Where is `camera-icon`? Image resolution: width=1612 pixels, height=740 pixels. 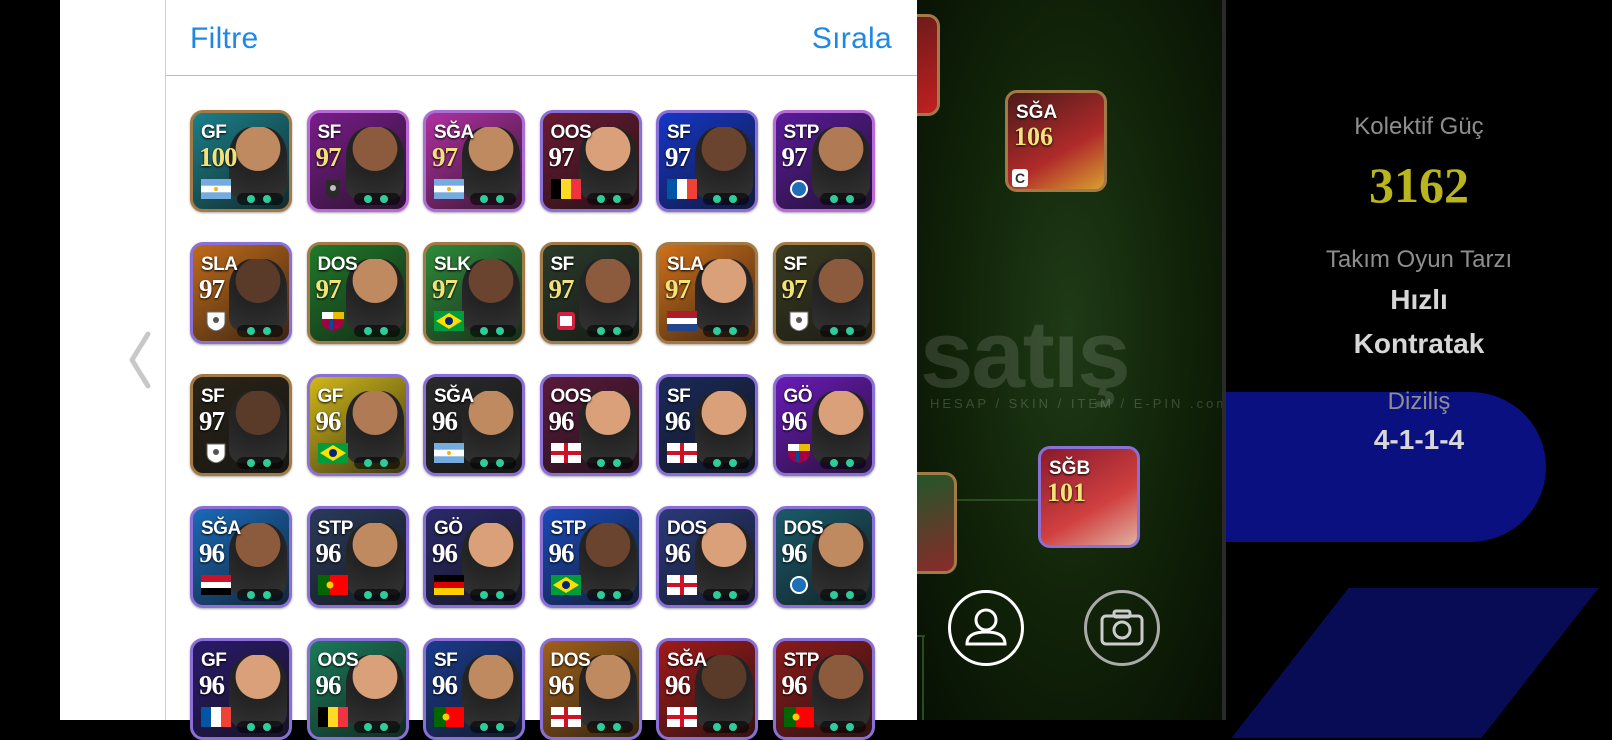 camera-icon is located at coordinates (1122, 627).